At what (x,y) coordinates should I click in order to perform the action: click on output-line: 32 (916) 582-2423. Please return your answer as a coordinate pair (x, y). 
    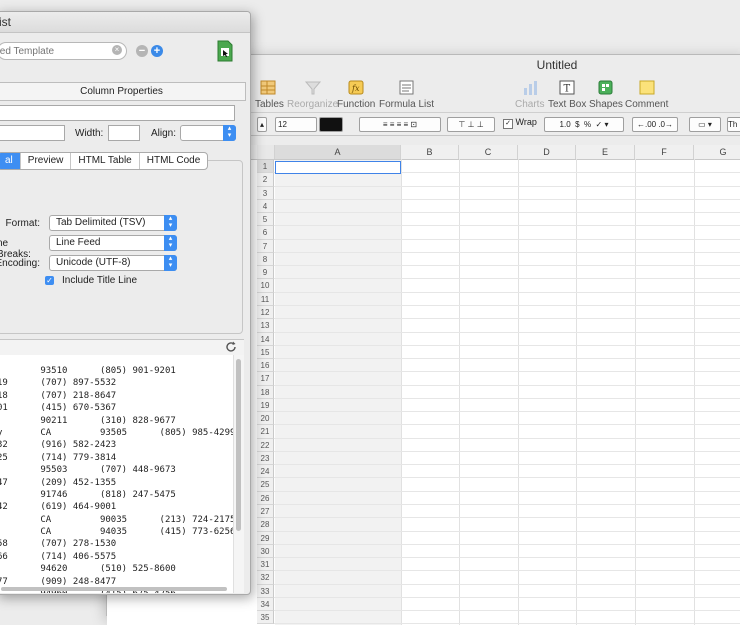
    Looking at the image, I should click on (58, 445).